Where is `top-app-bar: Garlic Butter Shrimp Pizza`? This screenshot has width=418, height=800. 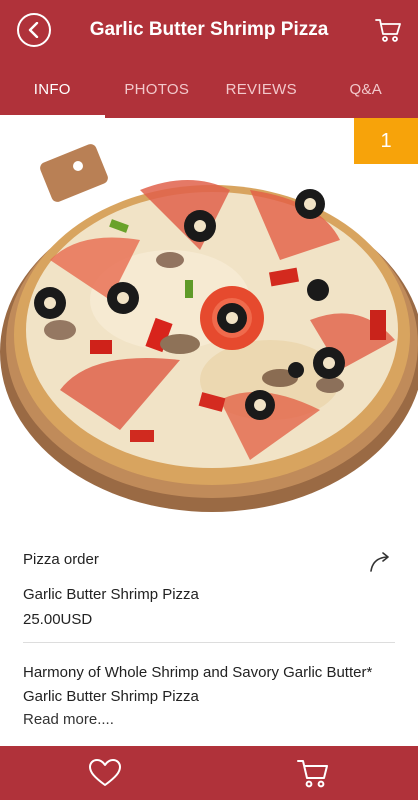 top-app-bar: Garlic Butter Shrimp Pizza is located at coordinates (209, 30).